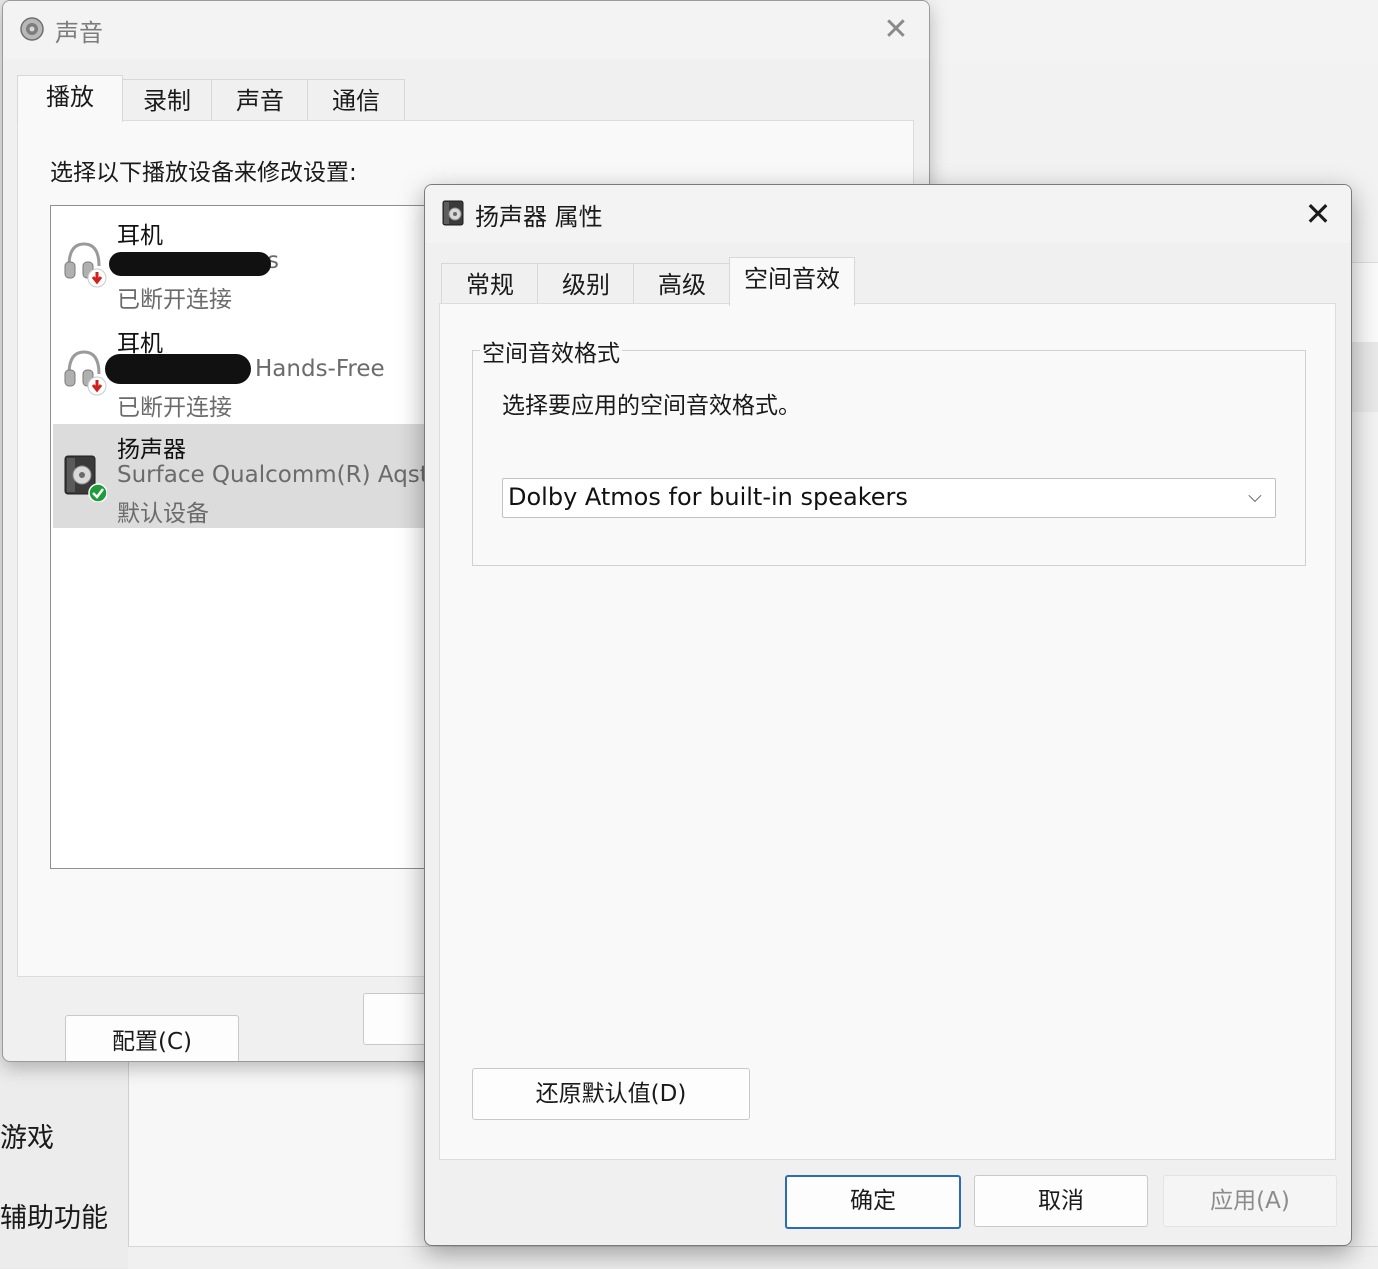  I want to click on device-status: 默认设备, so click(163, 514).